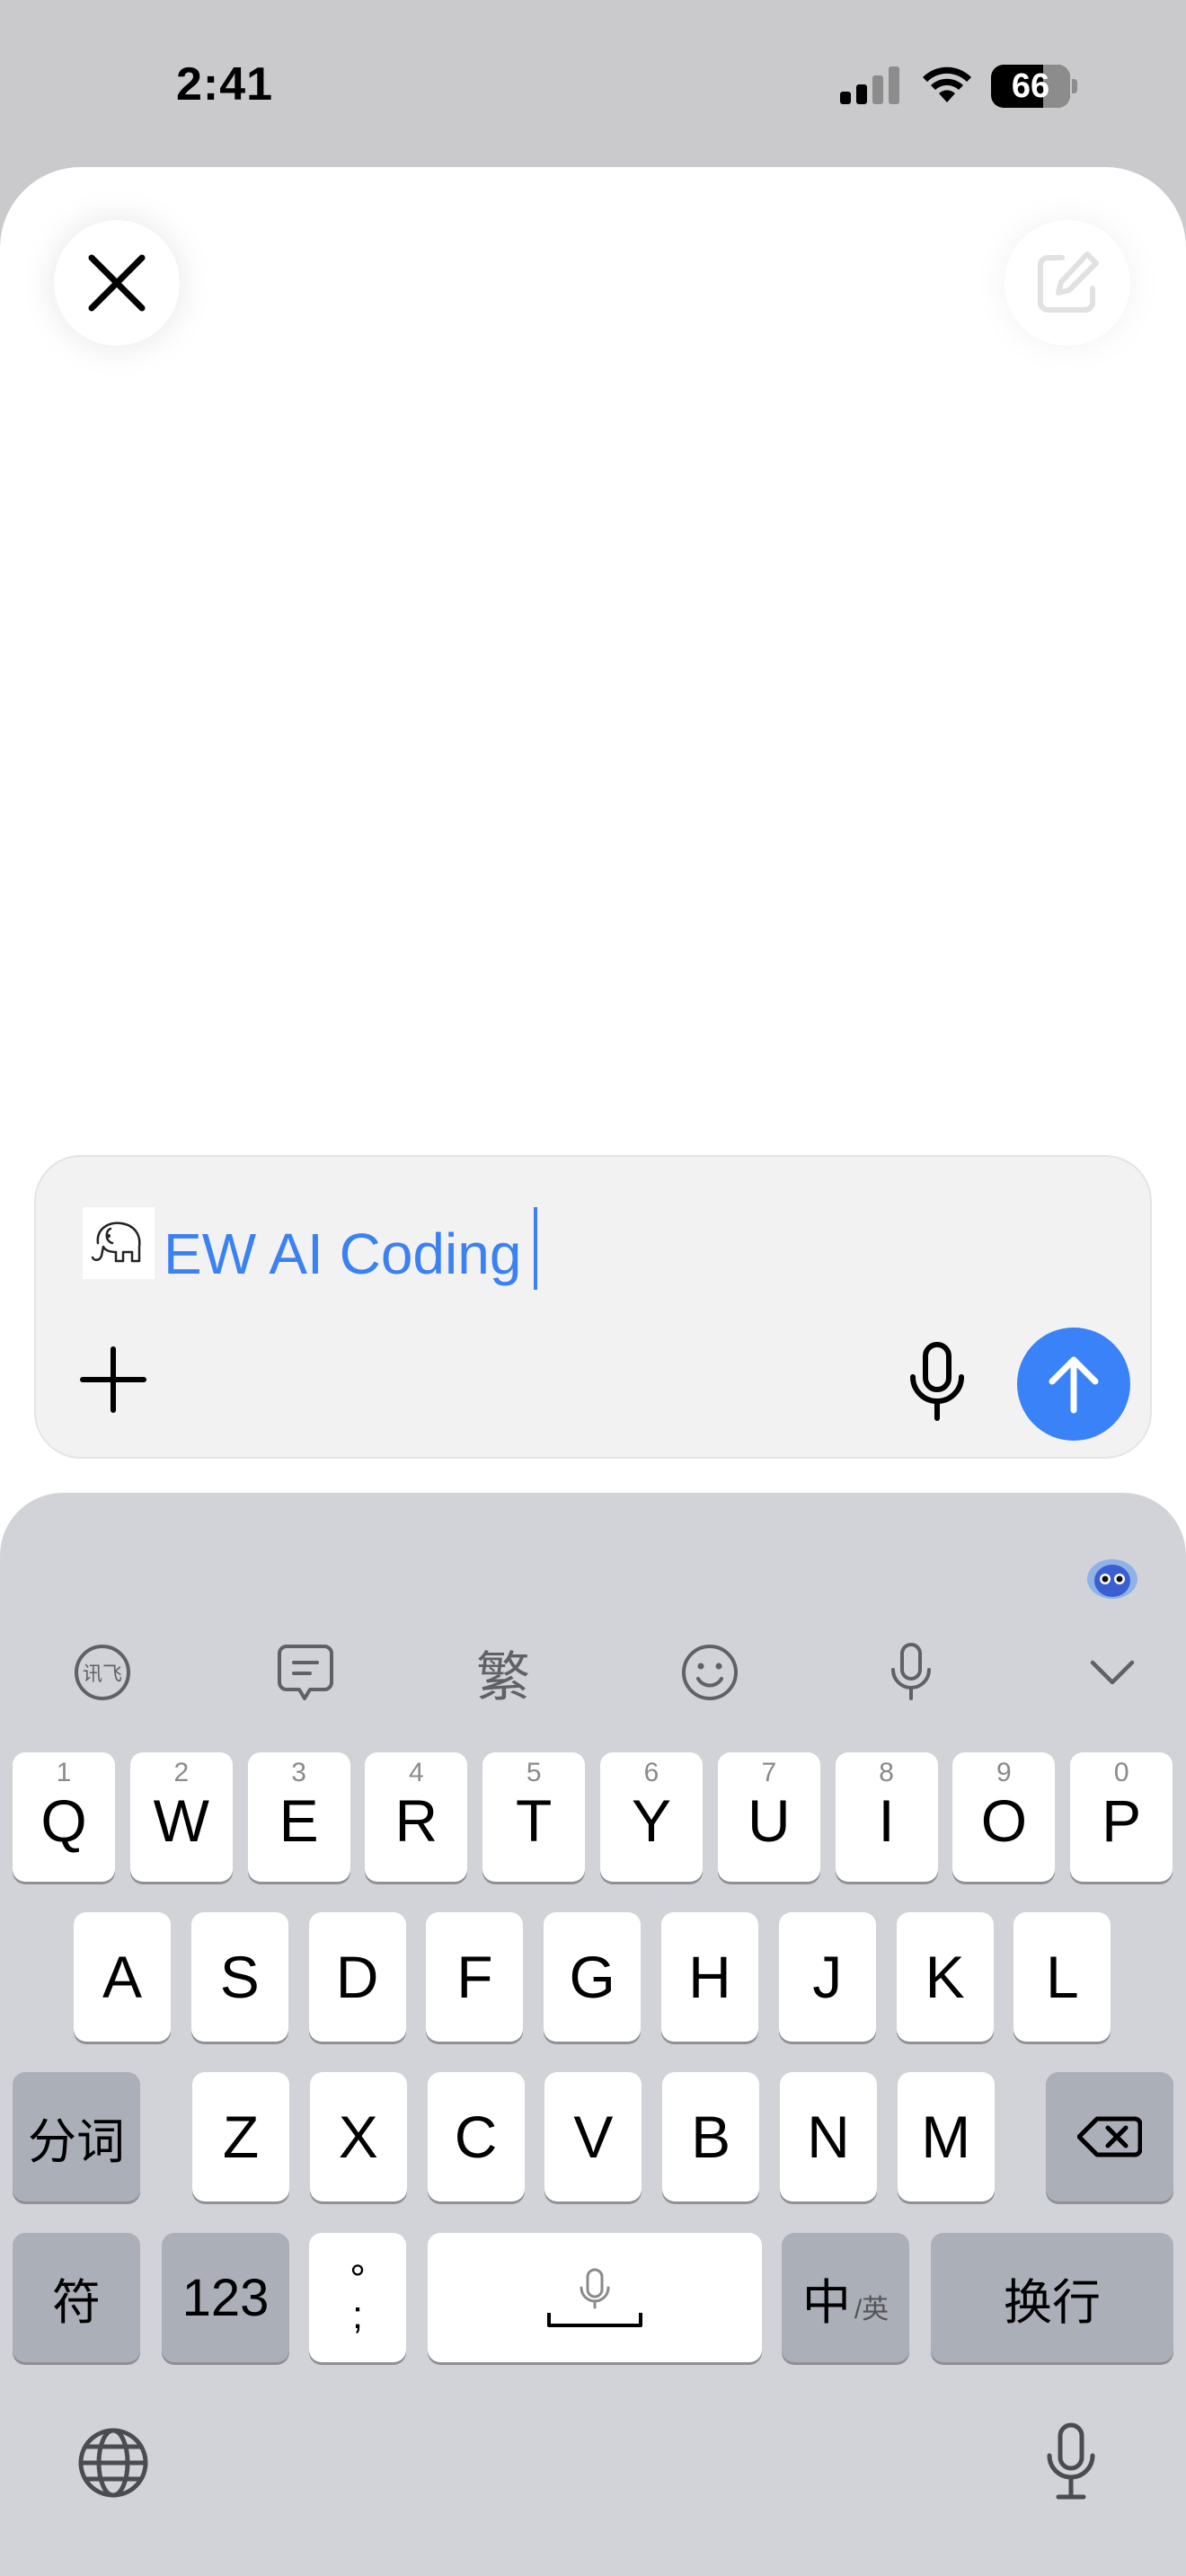 Image resolution: width=1186 pixels, height=2576 pixels. I want to click on punctuation-bottom: ;, so click(357, 2315).